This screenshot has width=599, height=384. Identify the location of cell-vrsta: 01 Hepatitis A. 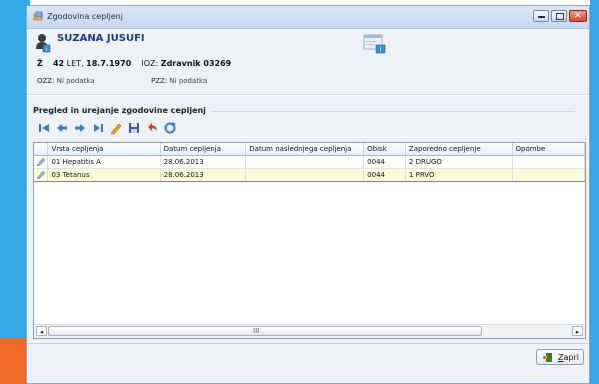
(104, 162).